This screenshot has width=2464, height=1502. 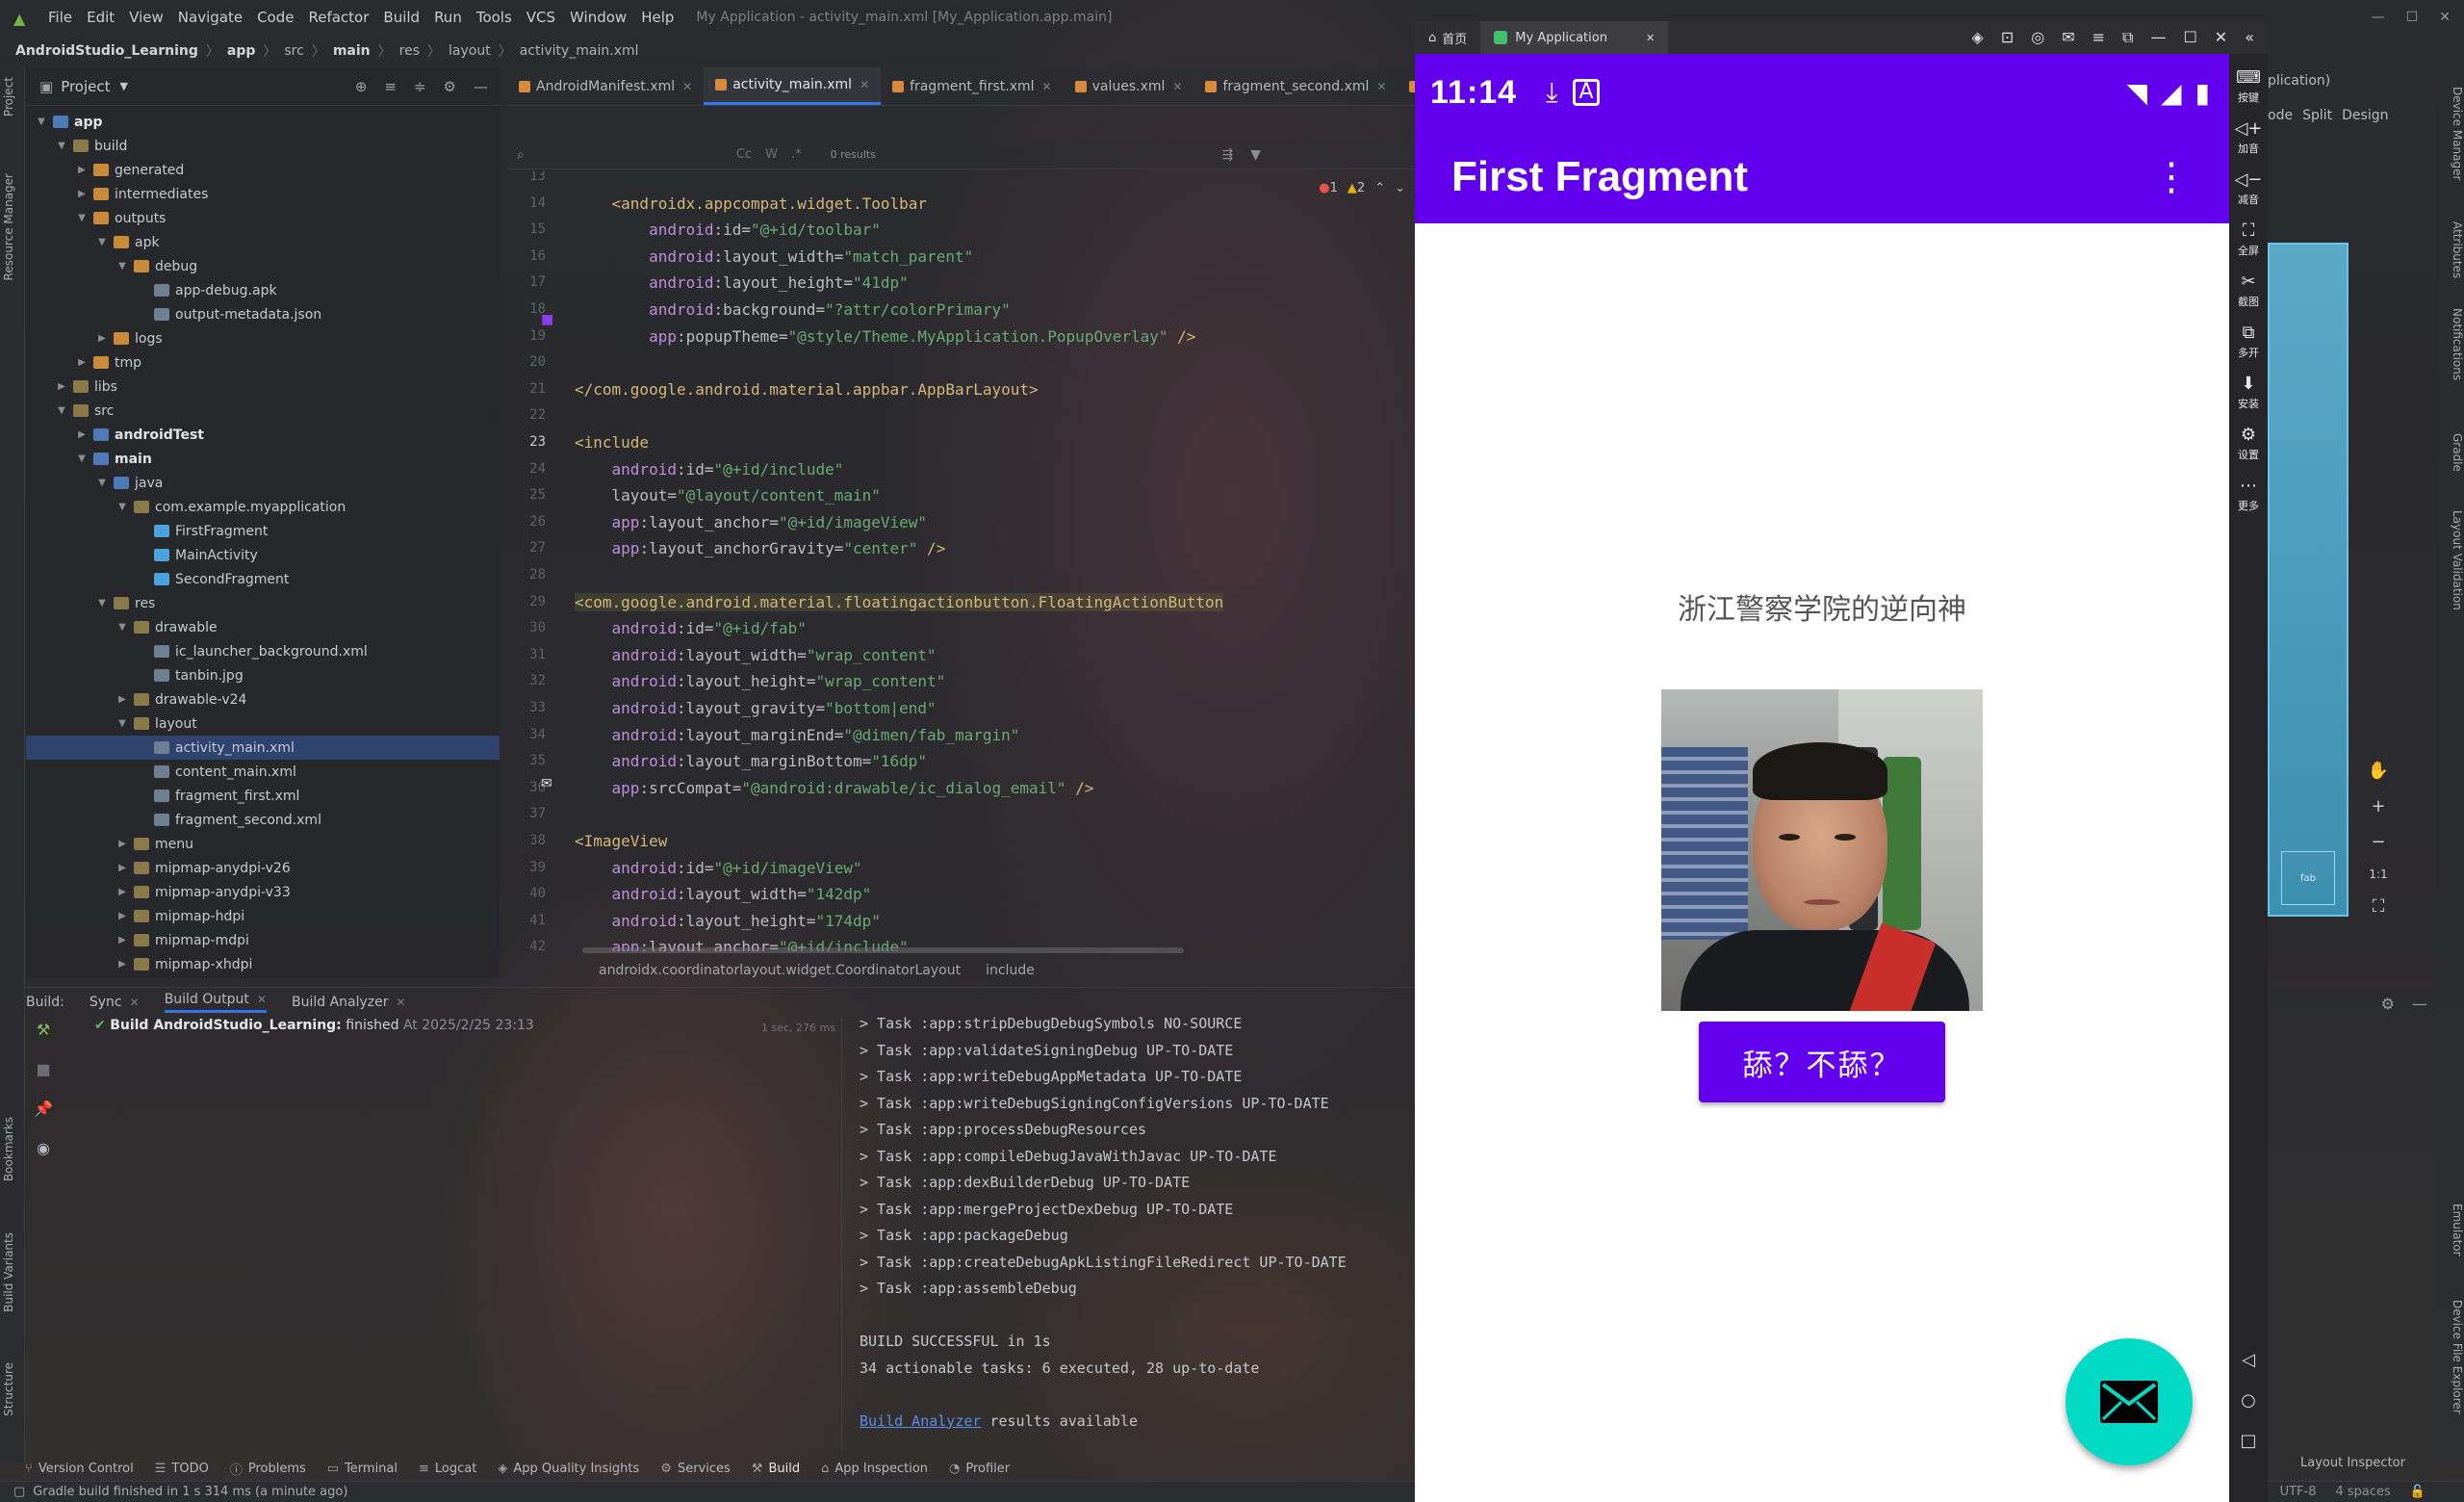 I want to click on tool-tab-profiler: ◔ Profiler, so click(x=979, y=1469).